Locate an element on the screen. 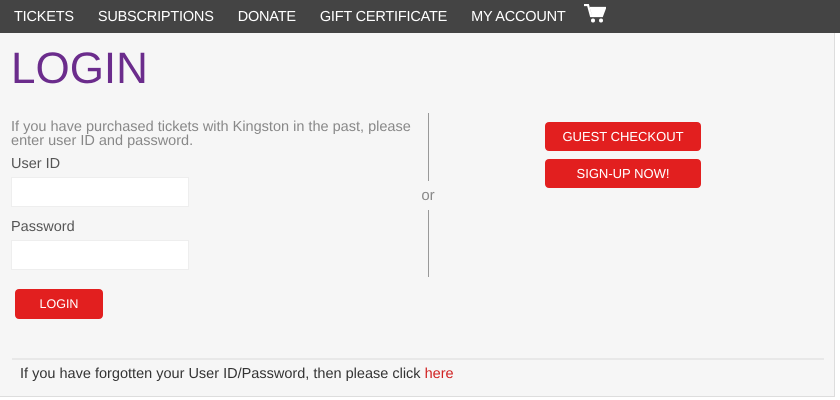  login-button: LOGIN is located at coordinates (59, 304).